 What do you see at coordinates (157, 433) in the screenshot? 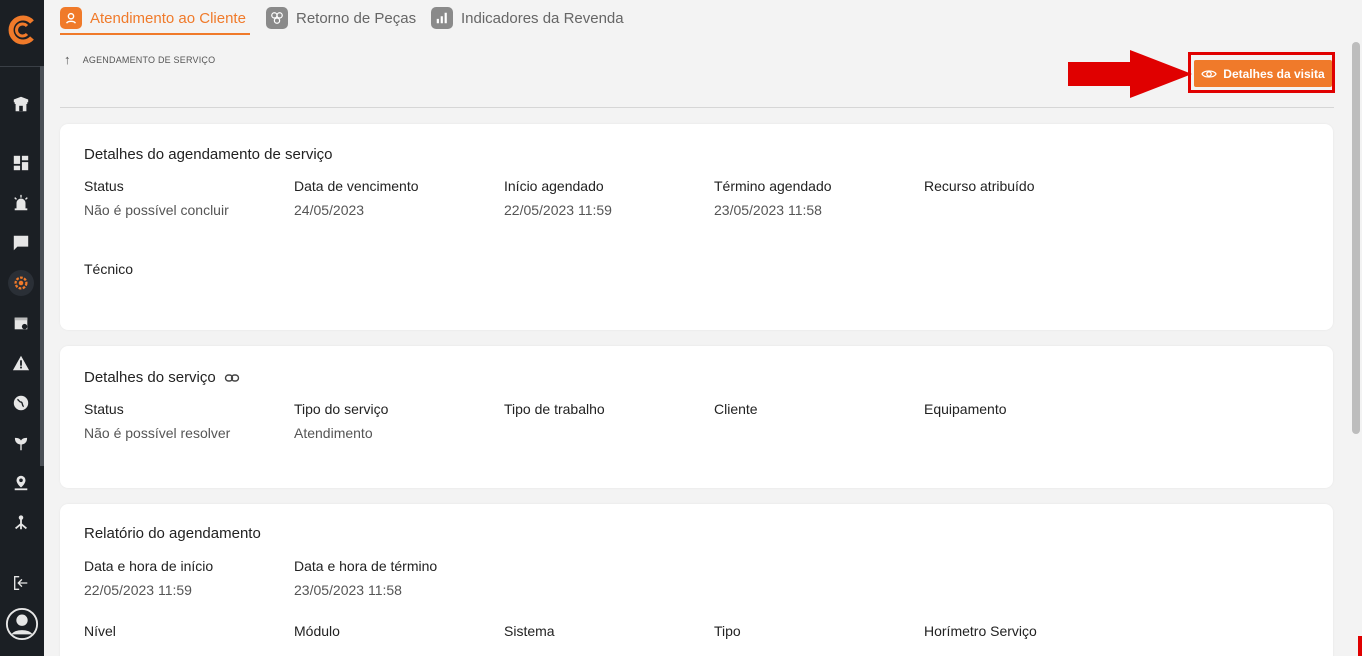
I see `field-value: Não é possível resolver` at bounding box center [157, 433].